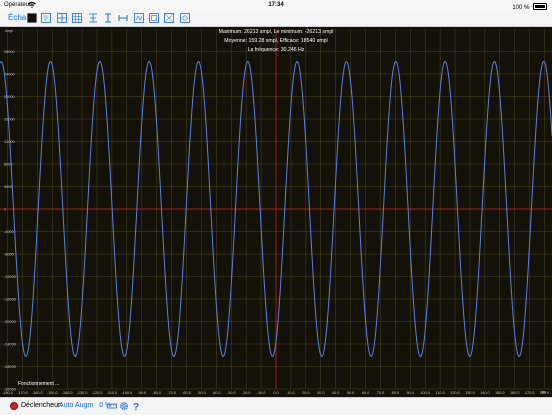  I want to click on x-tick-label: -50.0, so click(201, 393).